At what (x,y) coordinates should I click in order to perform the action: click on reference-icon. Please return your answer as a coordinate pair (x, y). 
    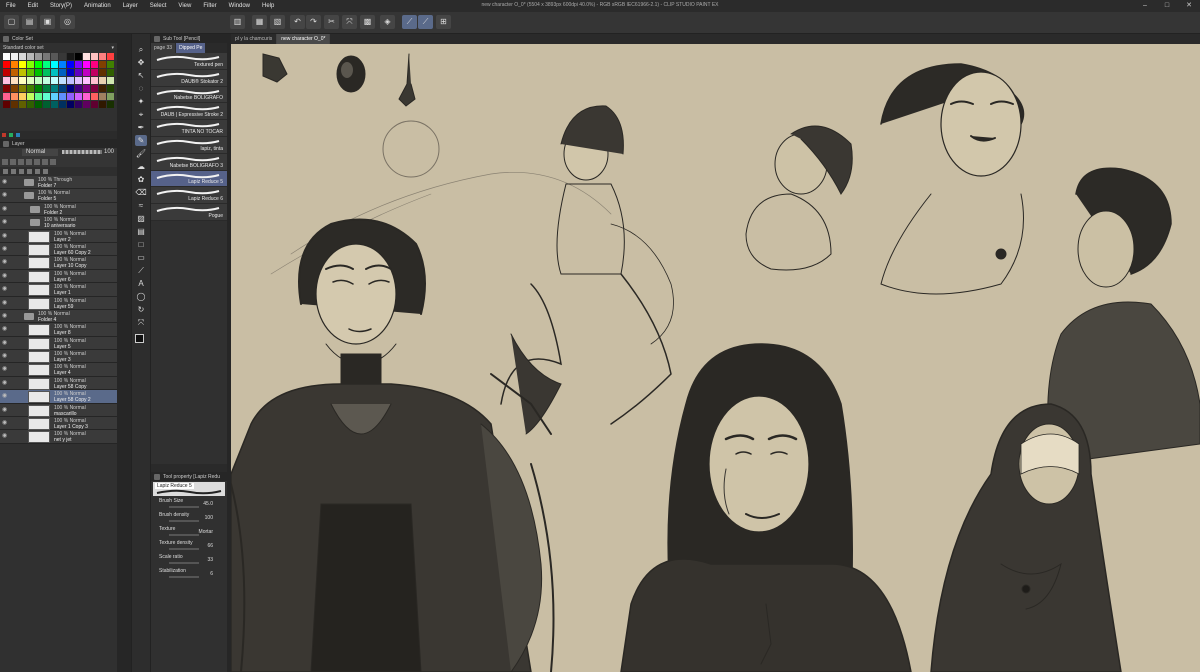
    Looking at the image, I should click on (13, 162).